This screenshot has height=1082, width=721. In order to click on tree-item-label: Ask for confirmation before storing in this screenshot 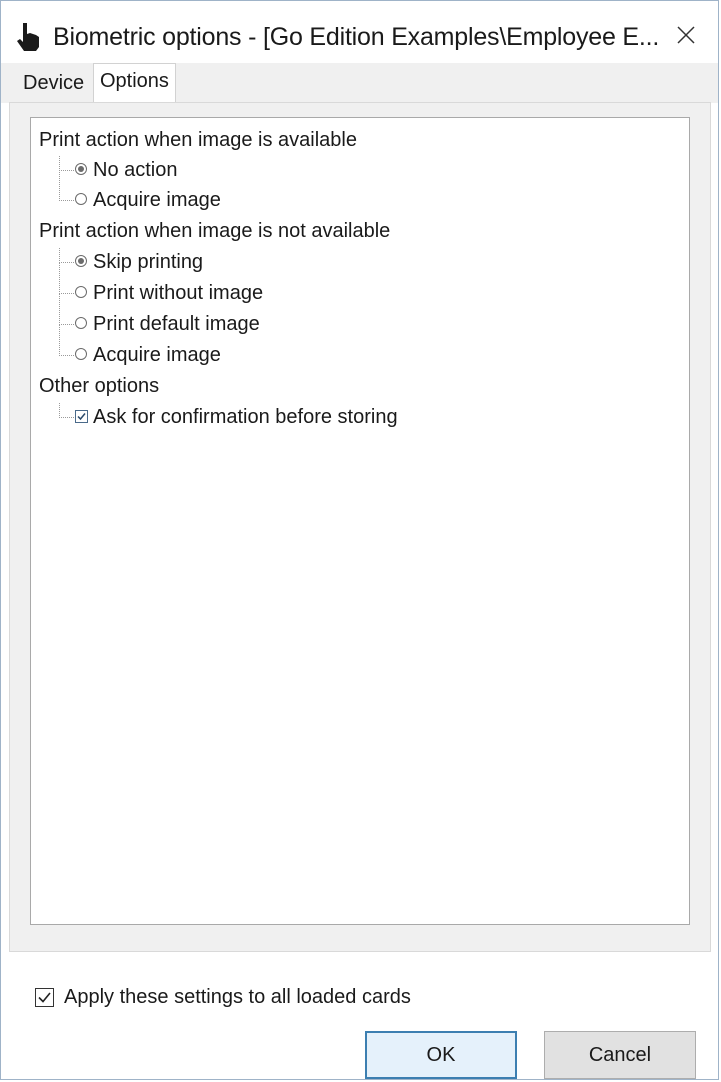, I will do `click(245, 417)`.